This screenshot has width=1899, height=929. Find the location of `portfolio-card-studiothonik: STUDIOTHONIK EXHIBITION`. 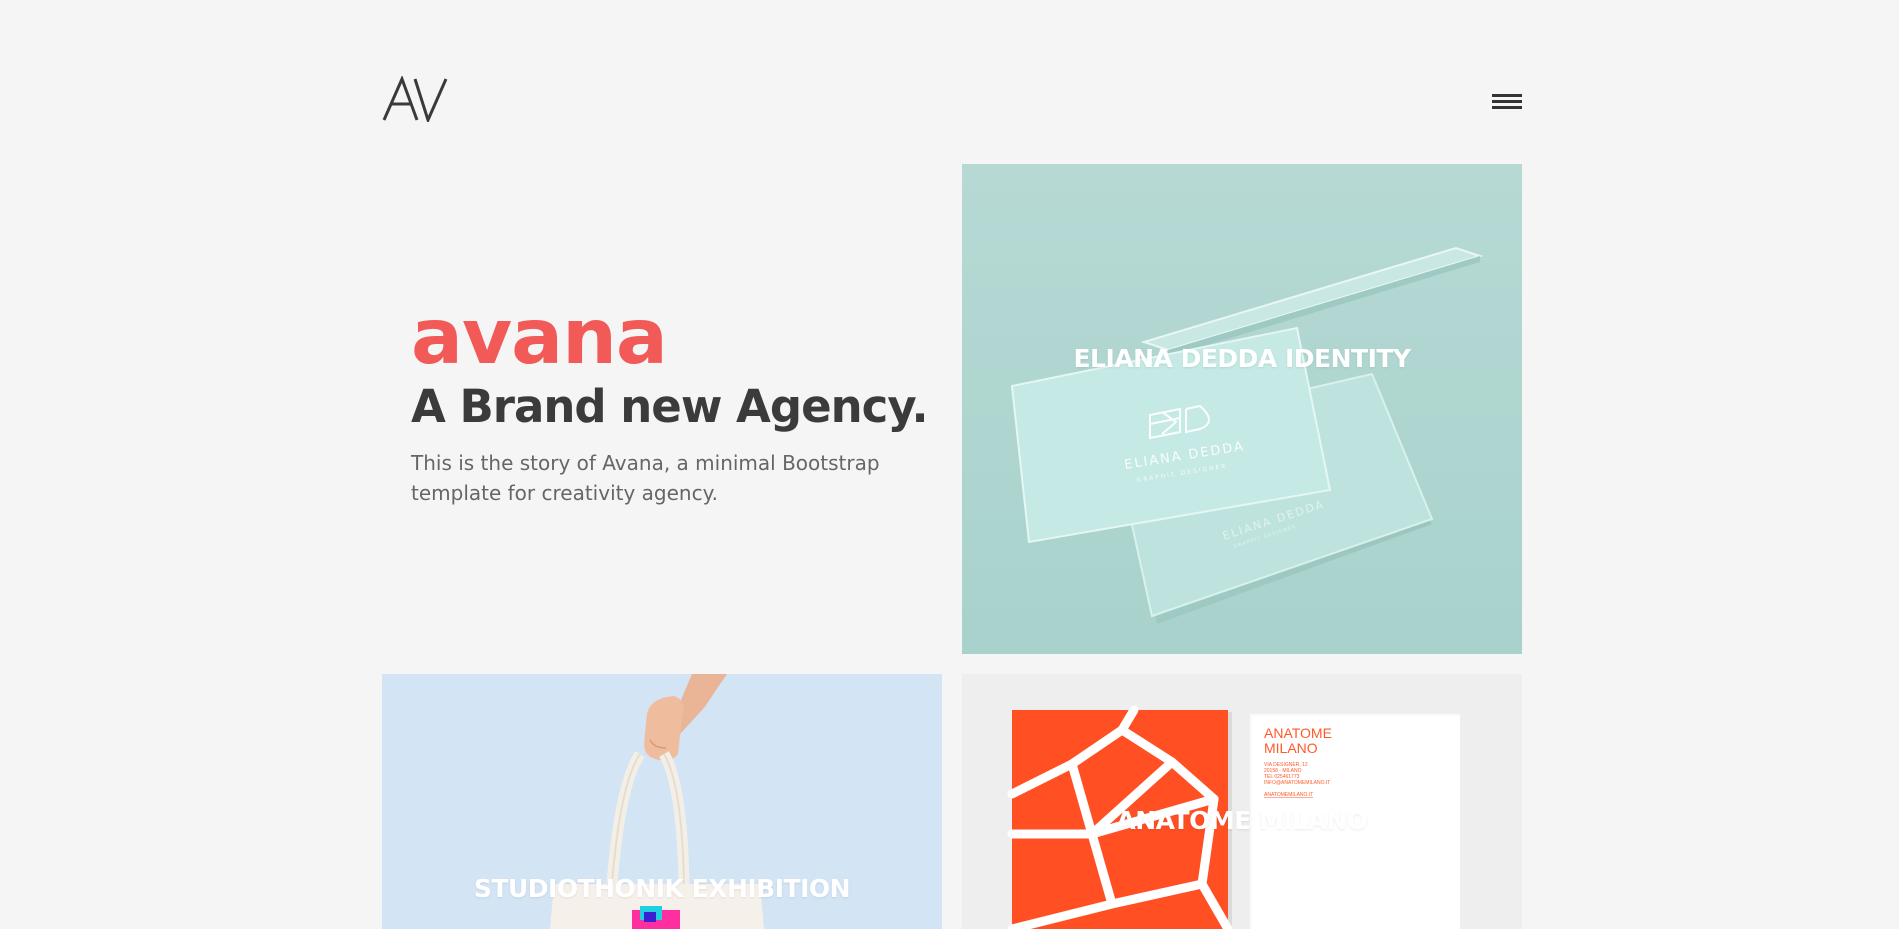

portfolio-card-studiothonik: STUDIOTHONIK EXHIBITION is located at coordinates (662, 801).